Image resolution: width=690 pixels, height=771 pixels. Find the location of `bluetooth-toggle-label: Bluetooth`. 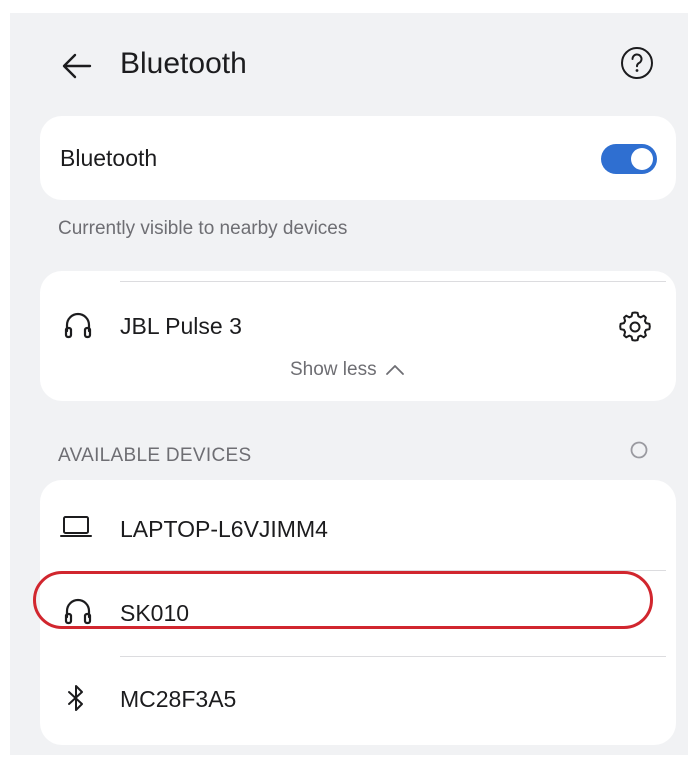

bluetooth-toggle-label: Bluetooth is located at coordinates (109, 158).